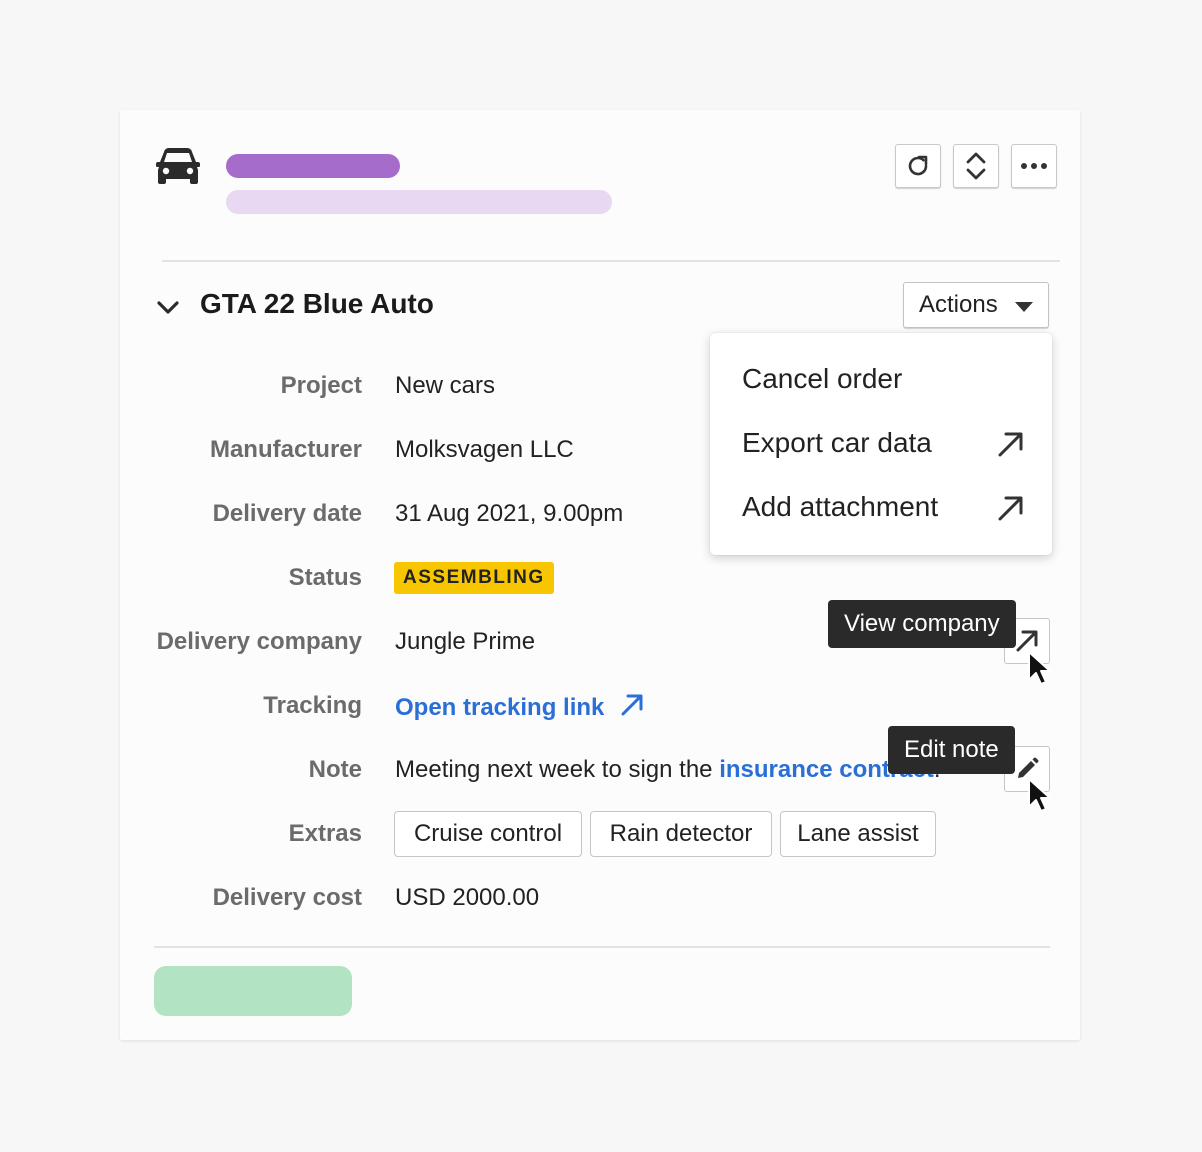 Image resolution: width=1202 pixels, height=1152 pixels. What do you see at coordinates (325, 577) in the screenshot?
I see `status-label: Status` at bounding box center [325, 577].